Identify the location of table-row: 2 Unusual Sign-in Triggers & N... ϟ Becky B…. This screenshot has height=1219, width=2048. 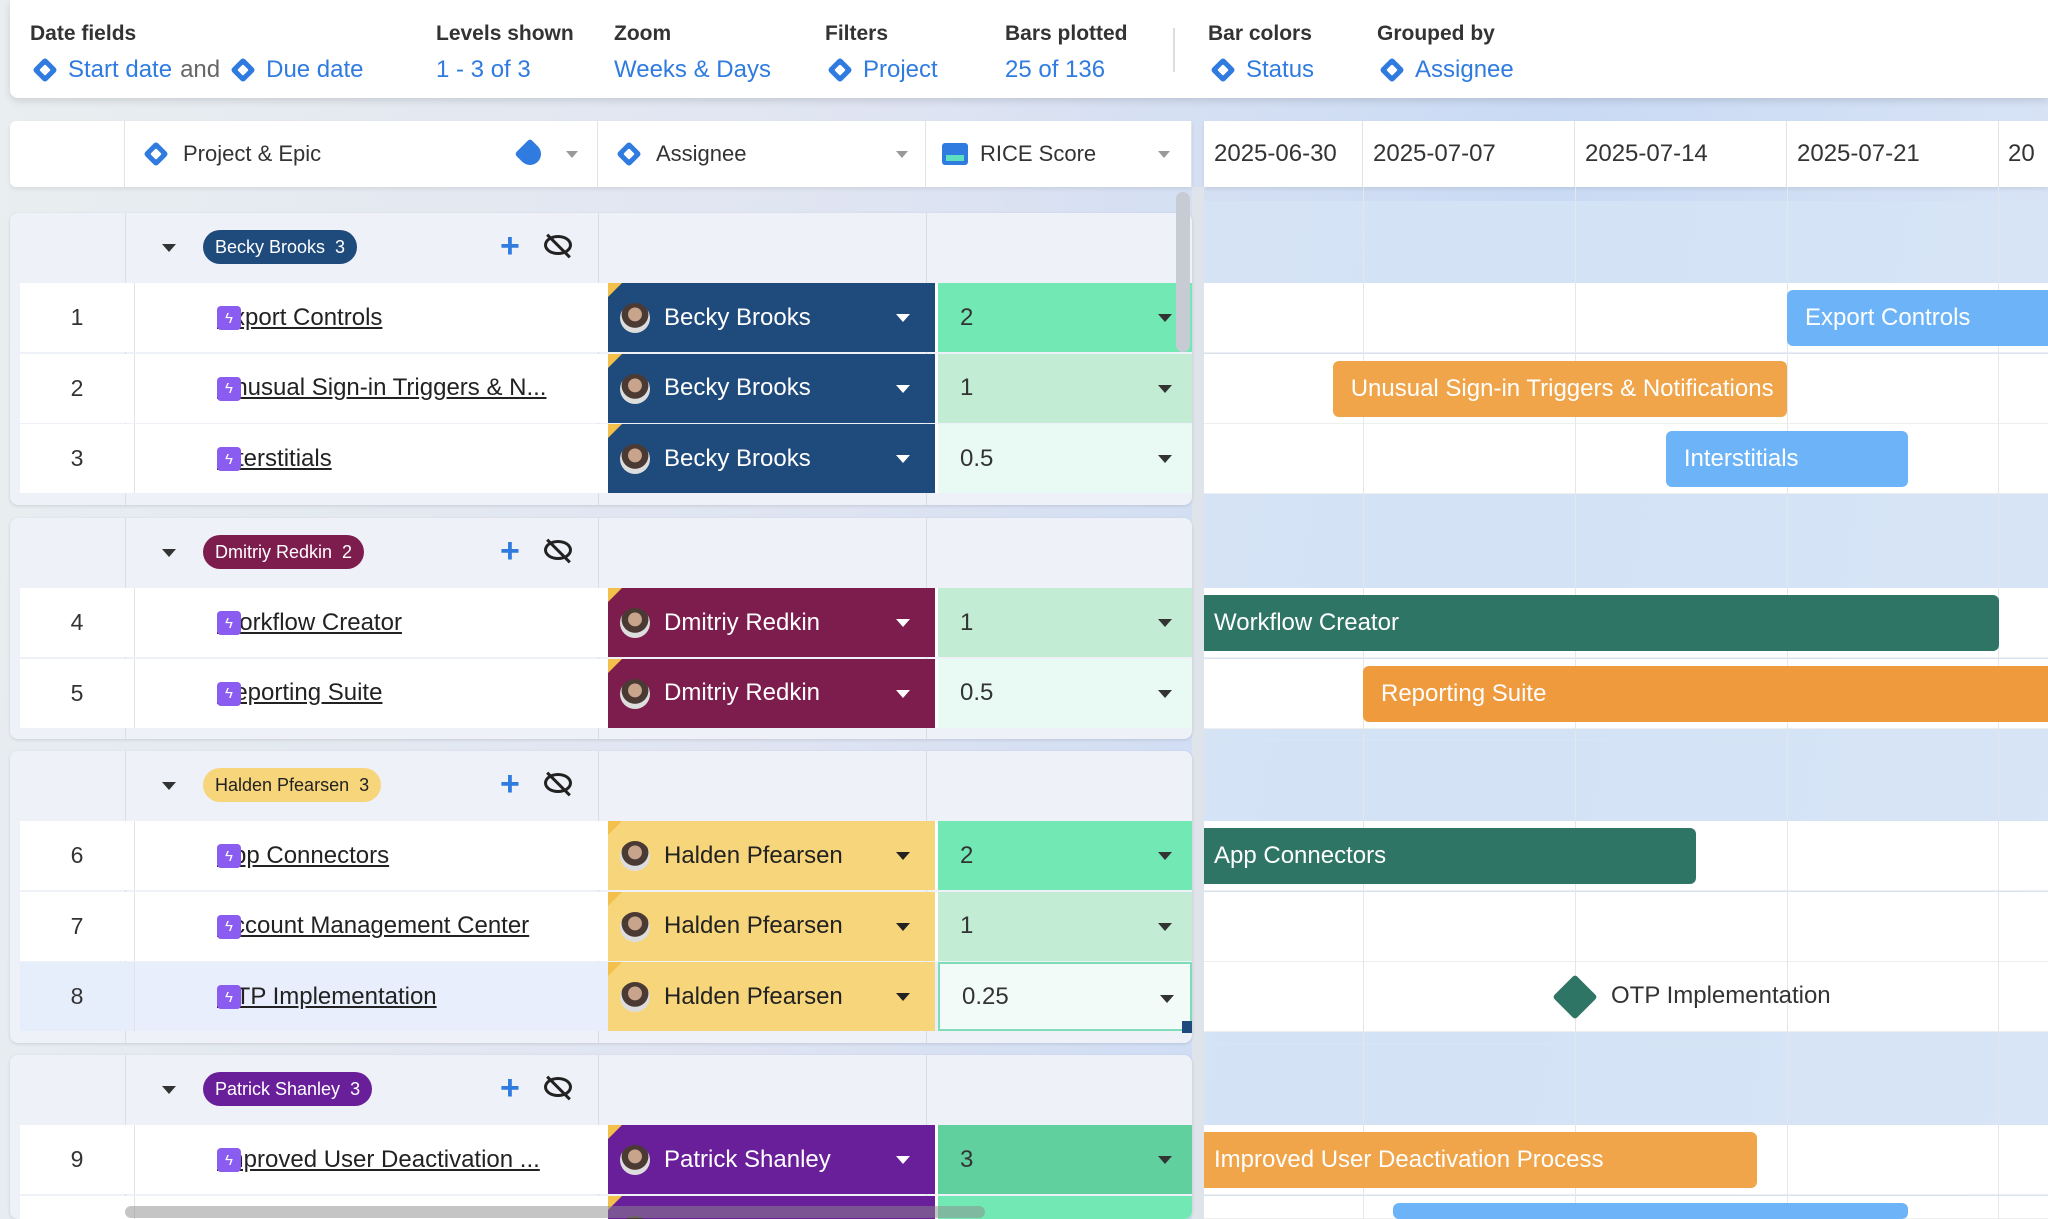
(606, 388).